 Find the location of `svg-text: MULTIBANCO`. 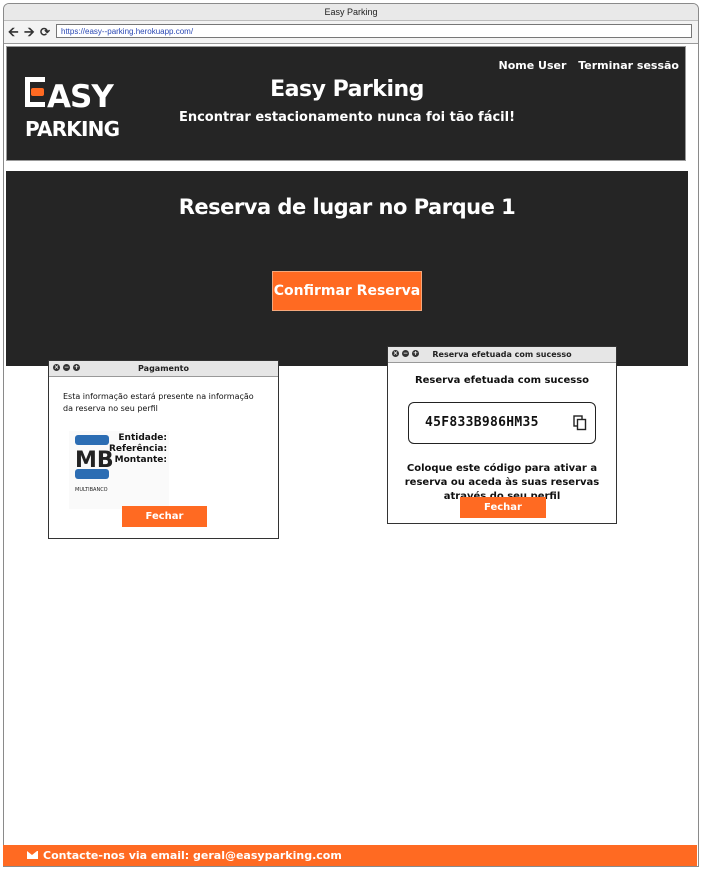

svg-text: MULTIBANCO is located at coordinates (91, 490).